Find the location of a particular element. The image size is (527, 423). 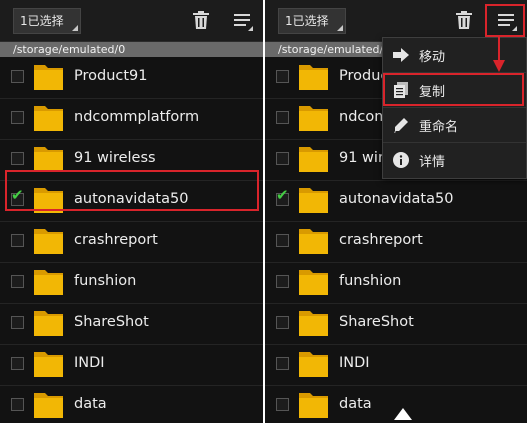

menu-icon is located at coordinates (242, 20).